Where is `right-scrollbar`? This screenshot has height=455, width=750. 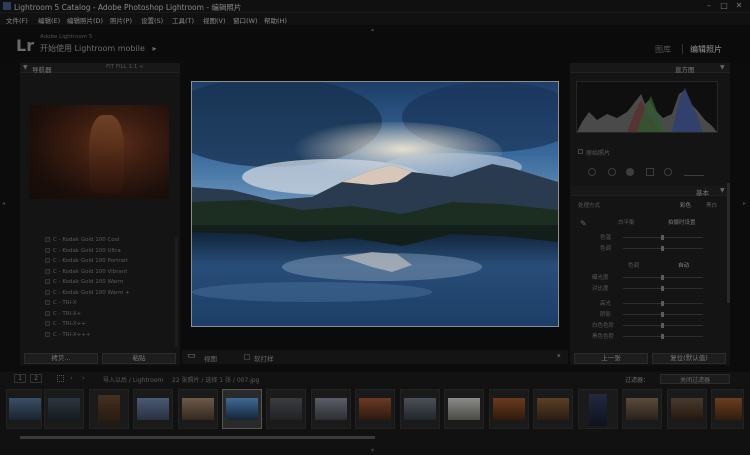
right-scrollbar is located at coordinates (728, 243).